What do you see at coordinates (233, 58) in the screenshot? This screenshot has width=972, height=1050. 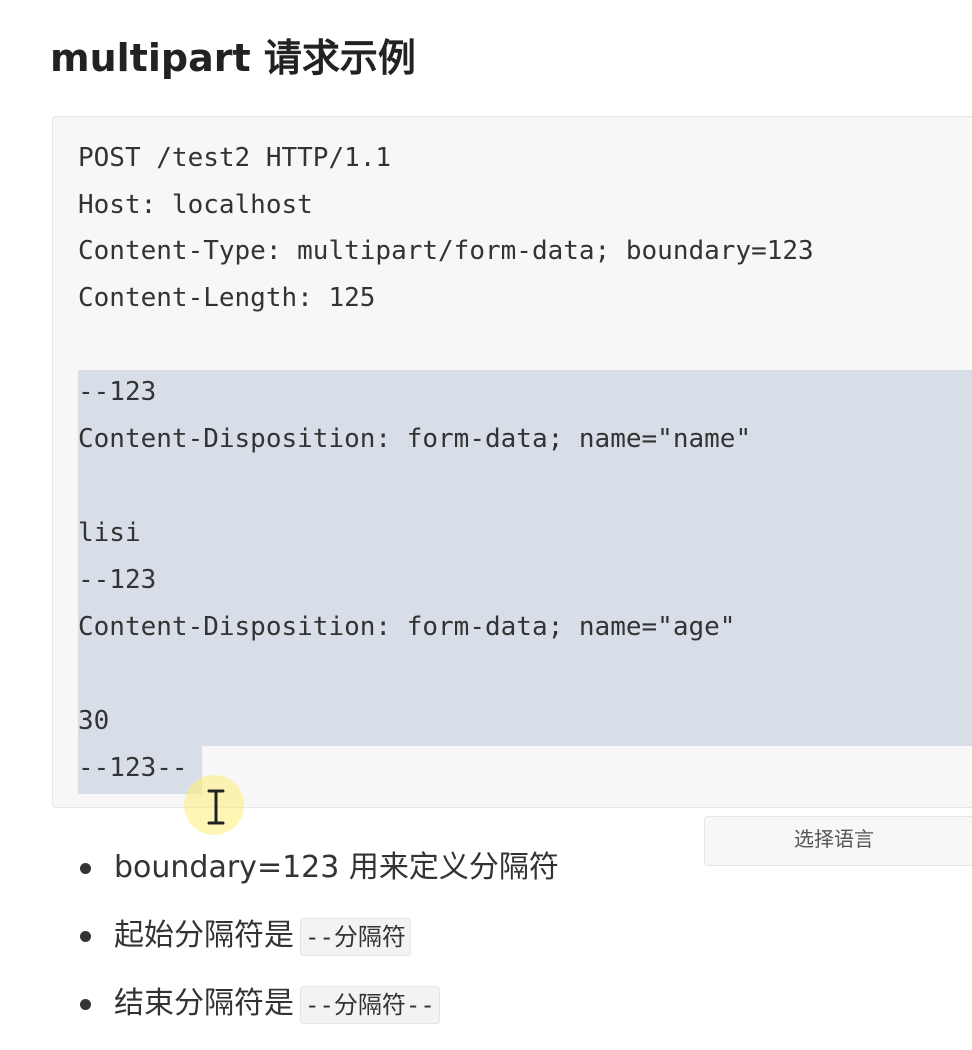 I see `page-title: multipart 请求示例` at bounding box center [233, 58].